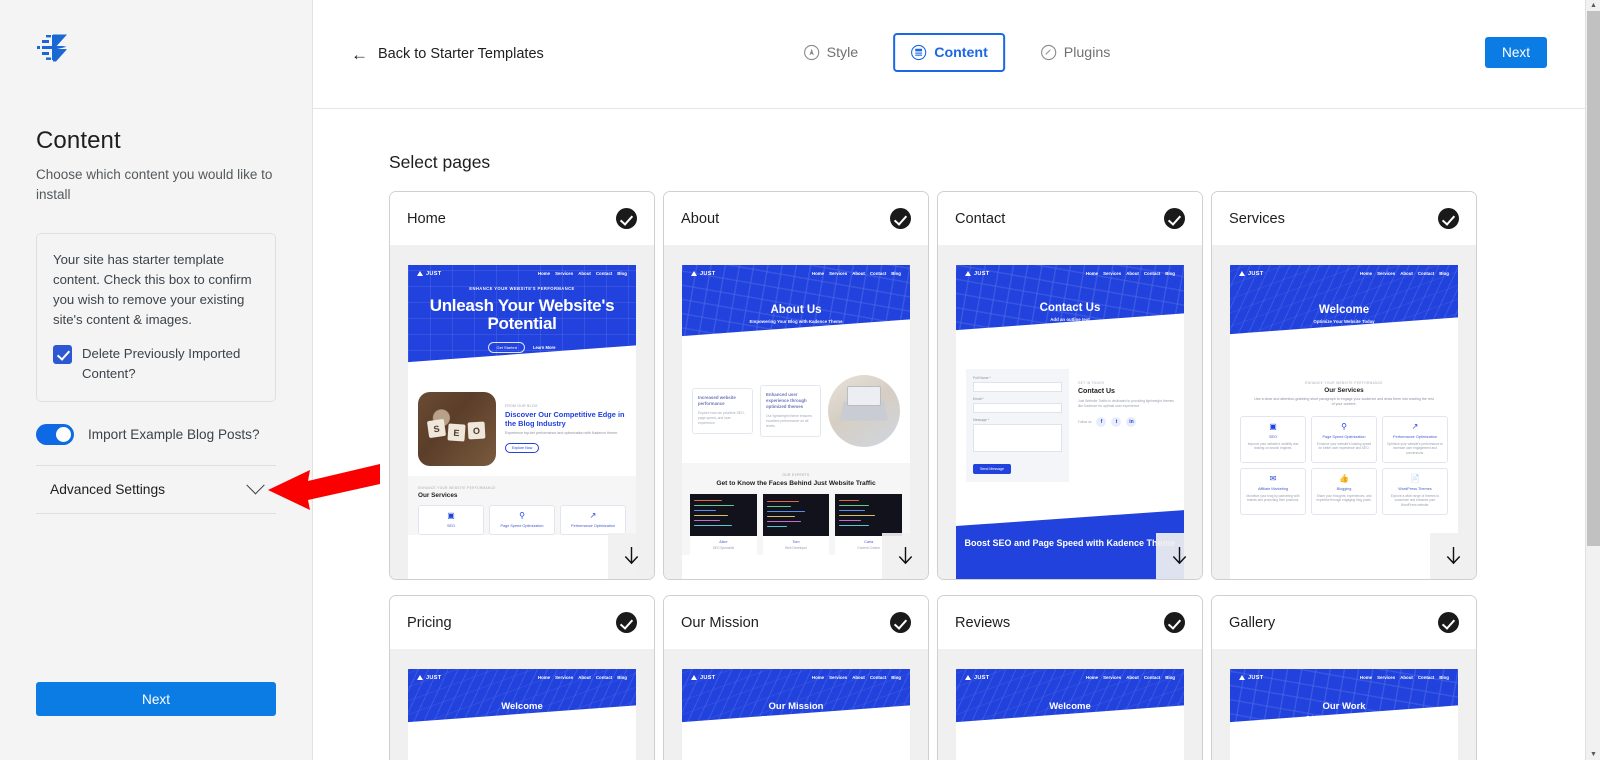 This screenshot has height=760, width=1600. What do you see at coordinates (156, 364) in the screenshot?
I see `delete-imported-content-row: Delete Previously Imported Content?` at bounding box center [156, 364].